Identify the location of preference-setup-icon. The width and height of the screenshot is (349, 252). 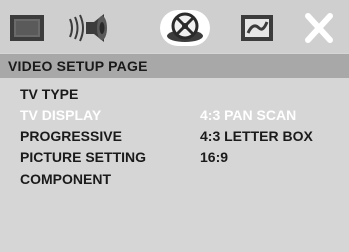
(257, 28).